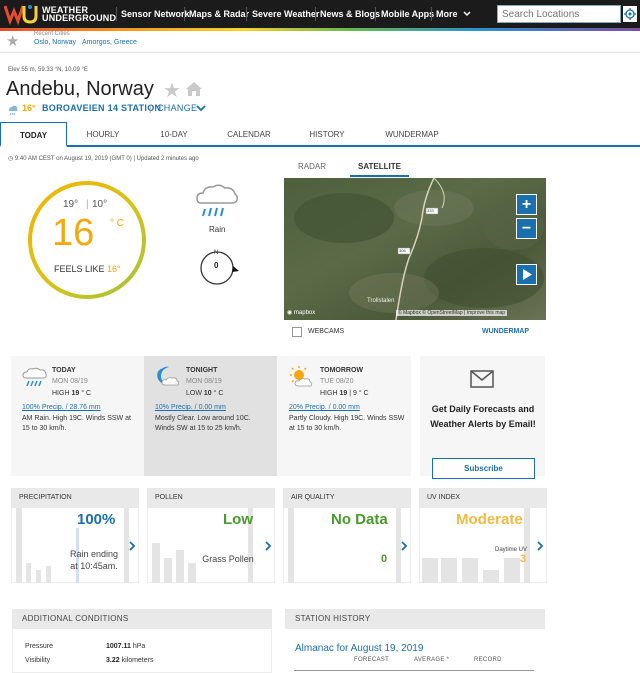 The width and height of the screenshot is (640, 673). What do you see at coordinates (21, 15) in the screenshot?
I see `wu-logo-icon` at bounding box center [21, 15].